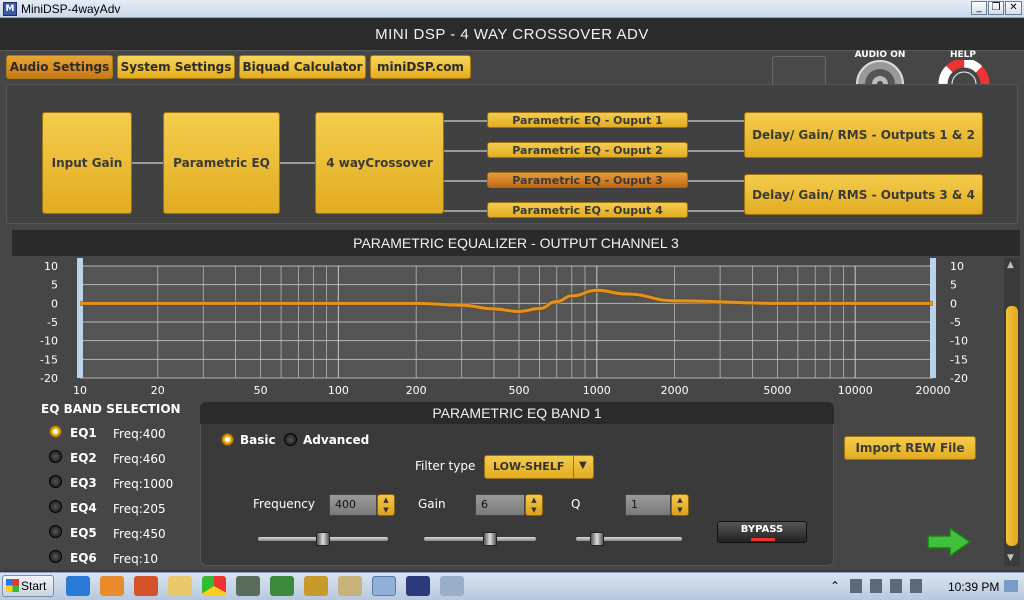  What do you see at coordinates (480, 539) in the screenshot?
I see `gain-slider` at bounding box center [480, 539].